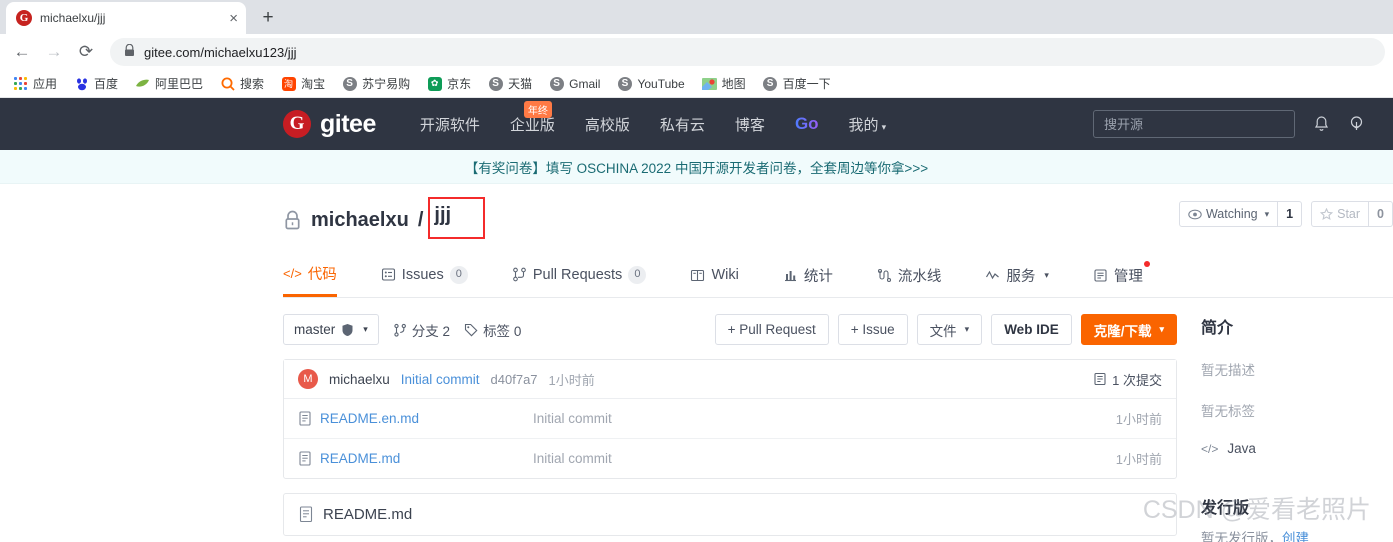  Describe the element at coordinates (35, 83) in the screenshot. I see `bookmark-apps: 应用` at that location.